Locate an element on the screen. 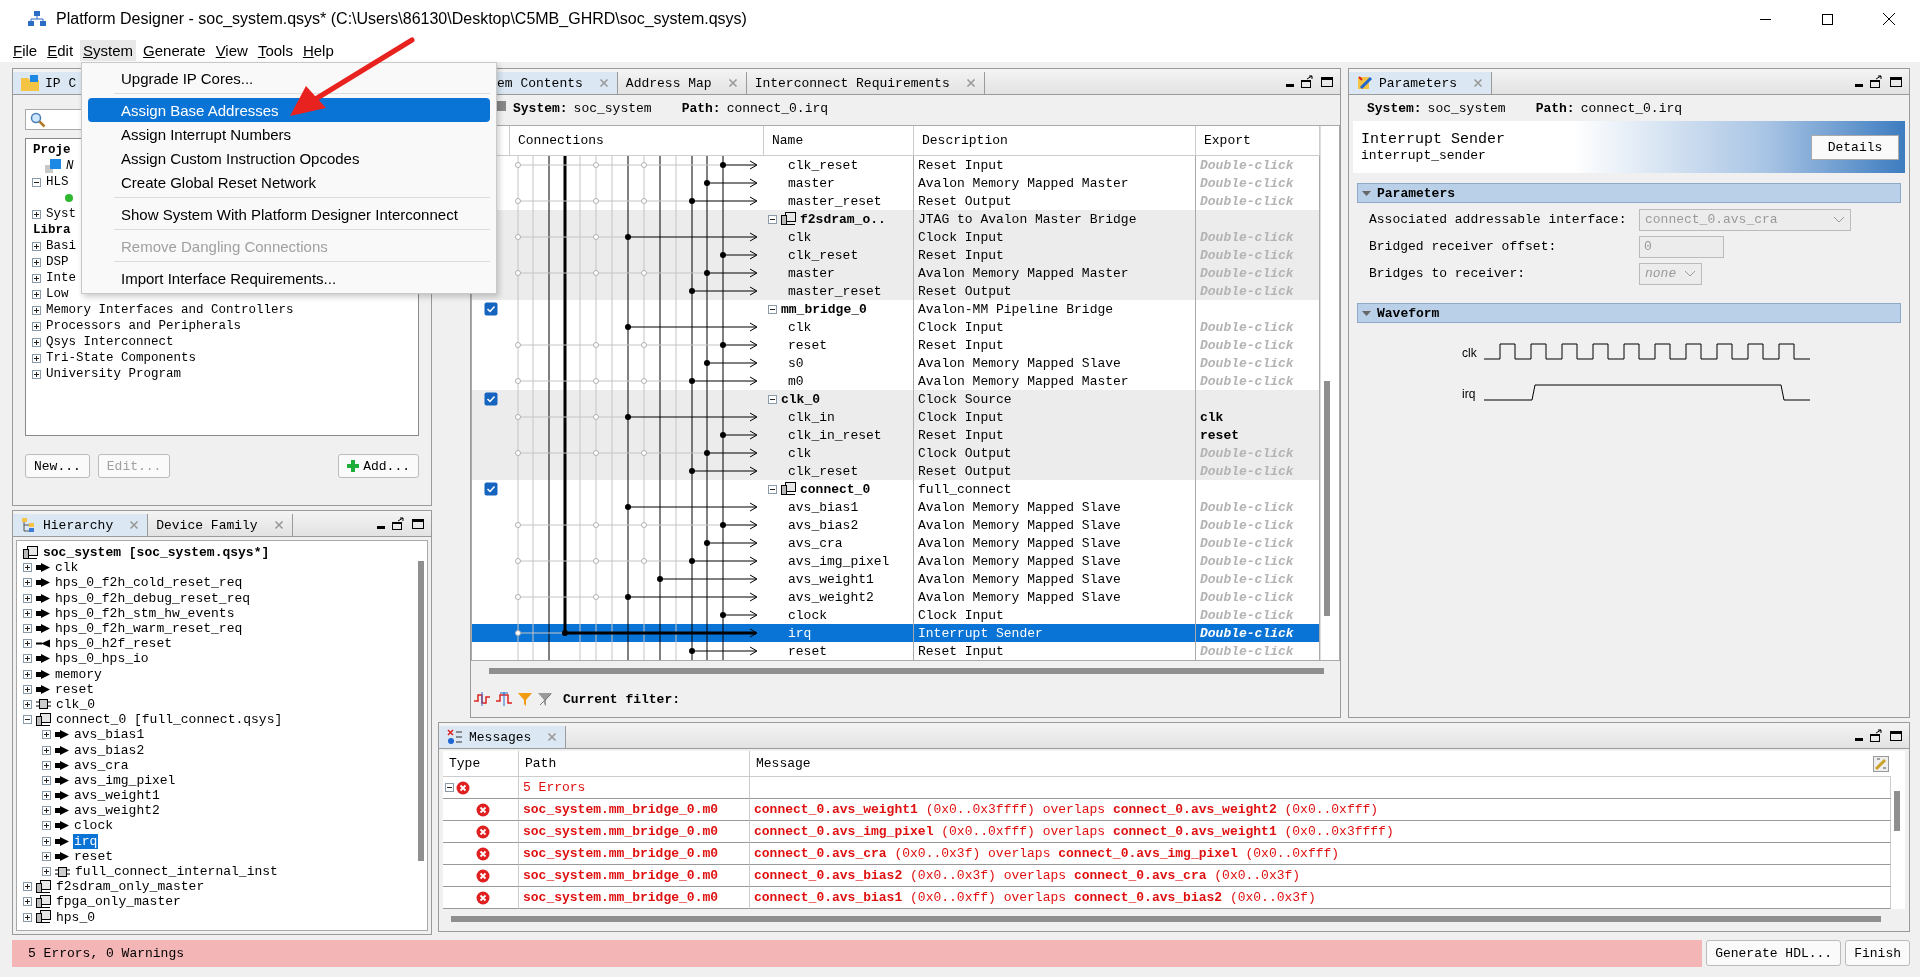  component-name: mm_bridge_0 is located at coordinates (824, 309).